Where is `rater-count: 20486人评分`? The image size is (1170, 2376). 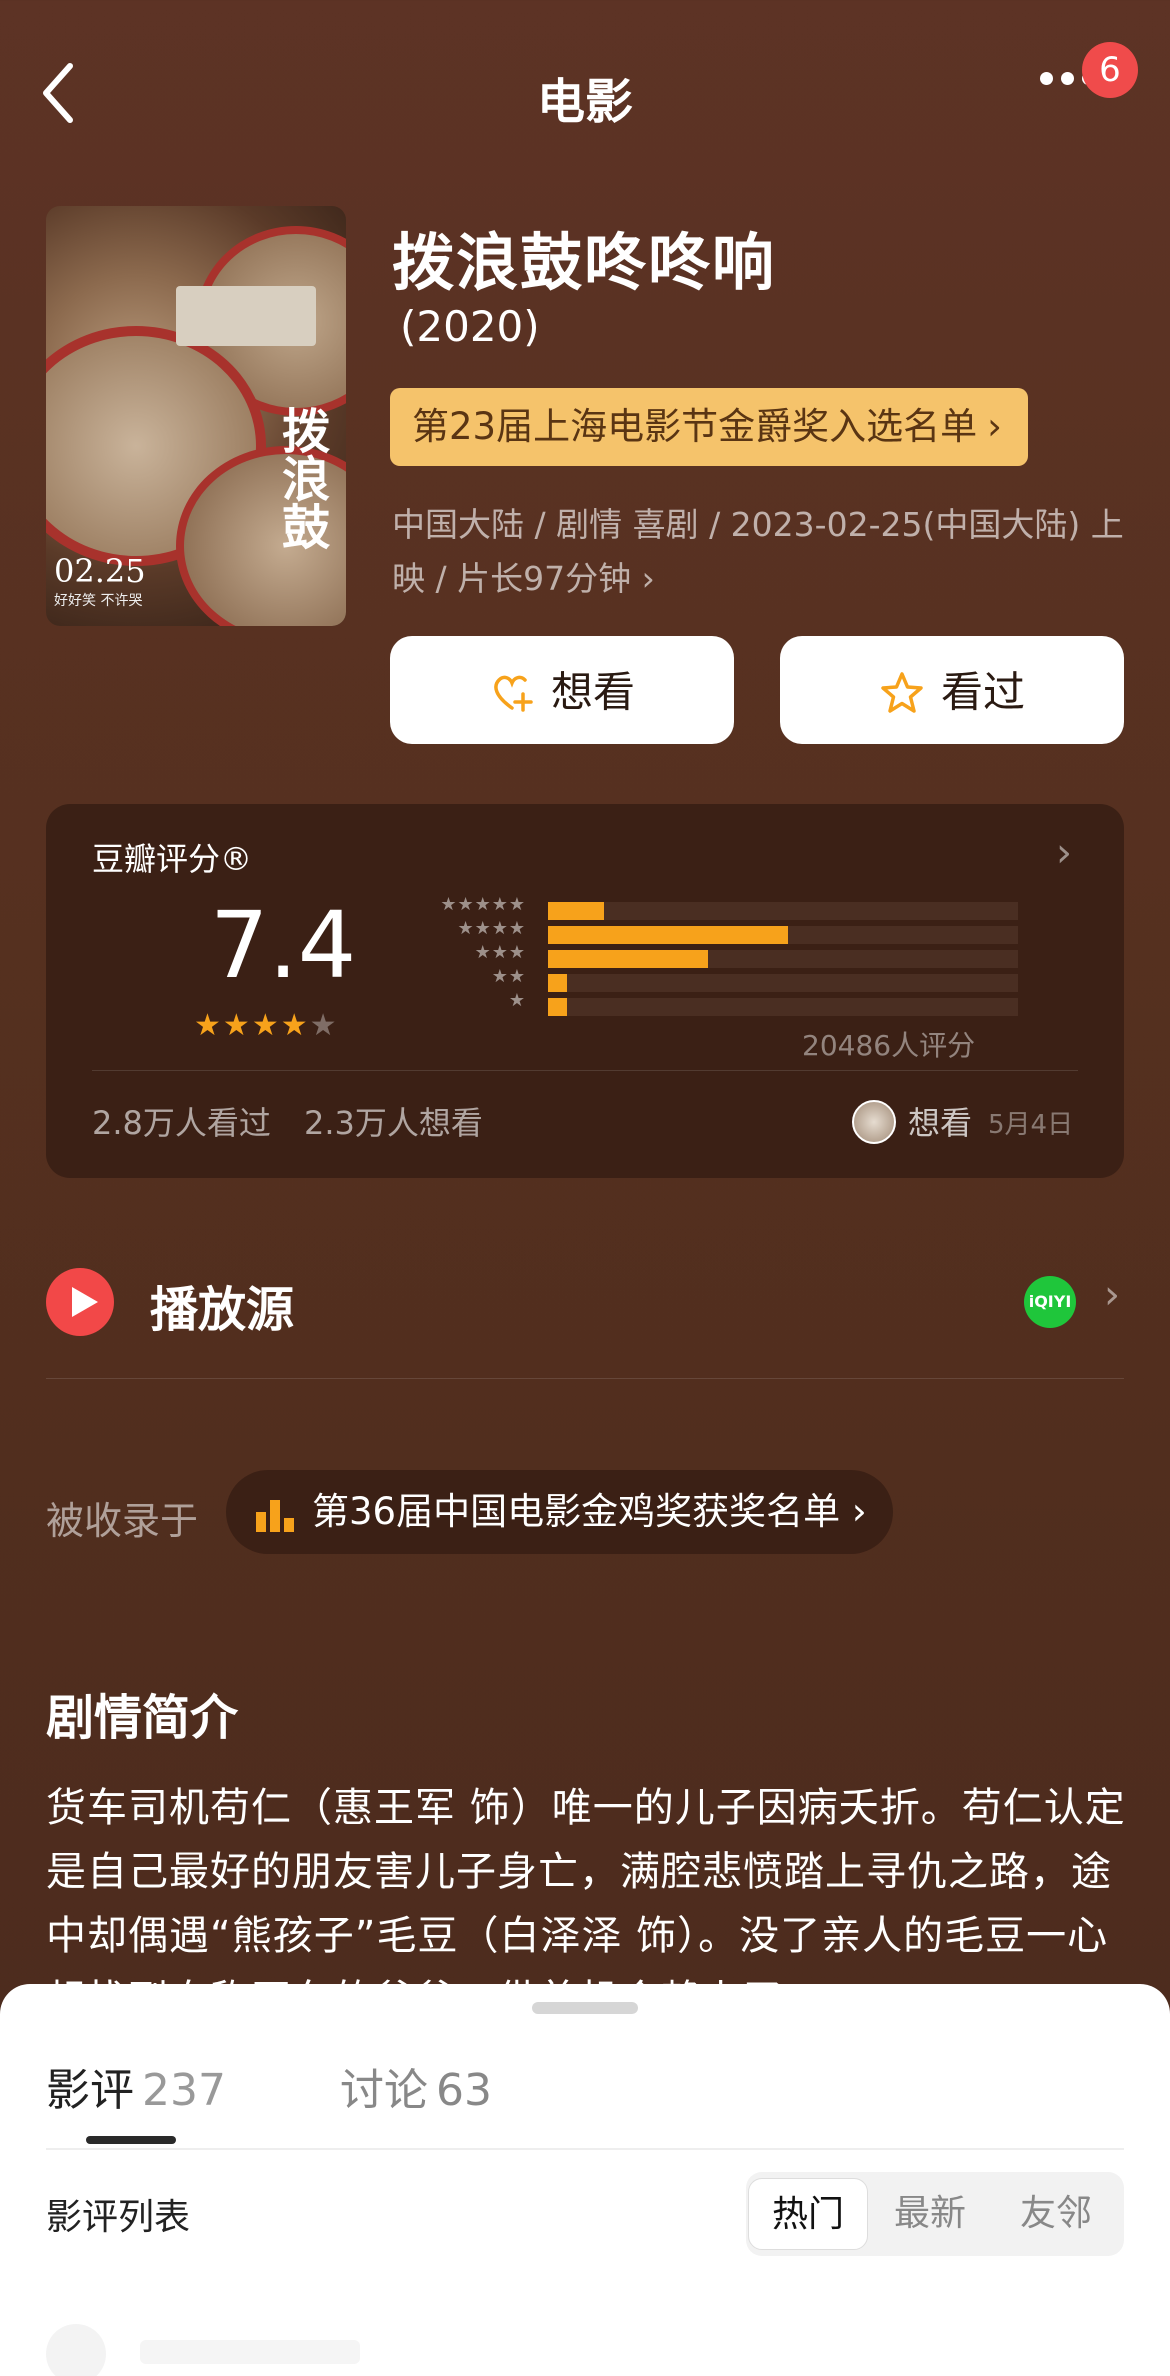 rater-count: 20486人评分 is located at coordinates (889, 1045).